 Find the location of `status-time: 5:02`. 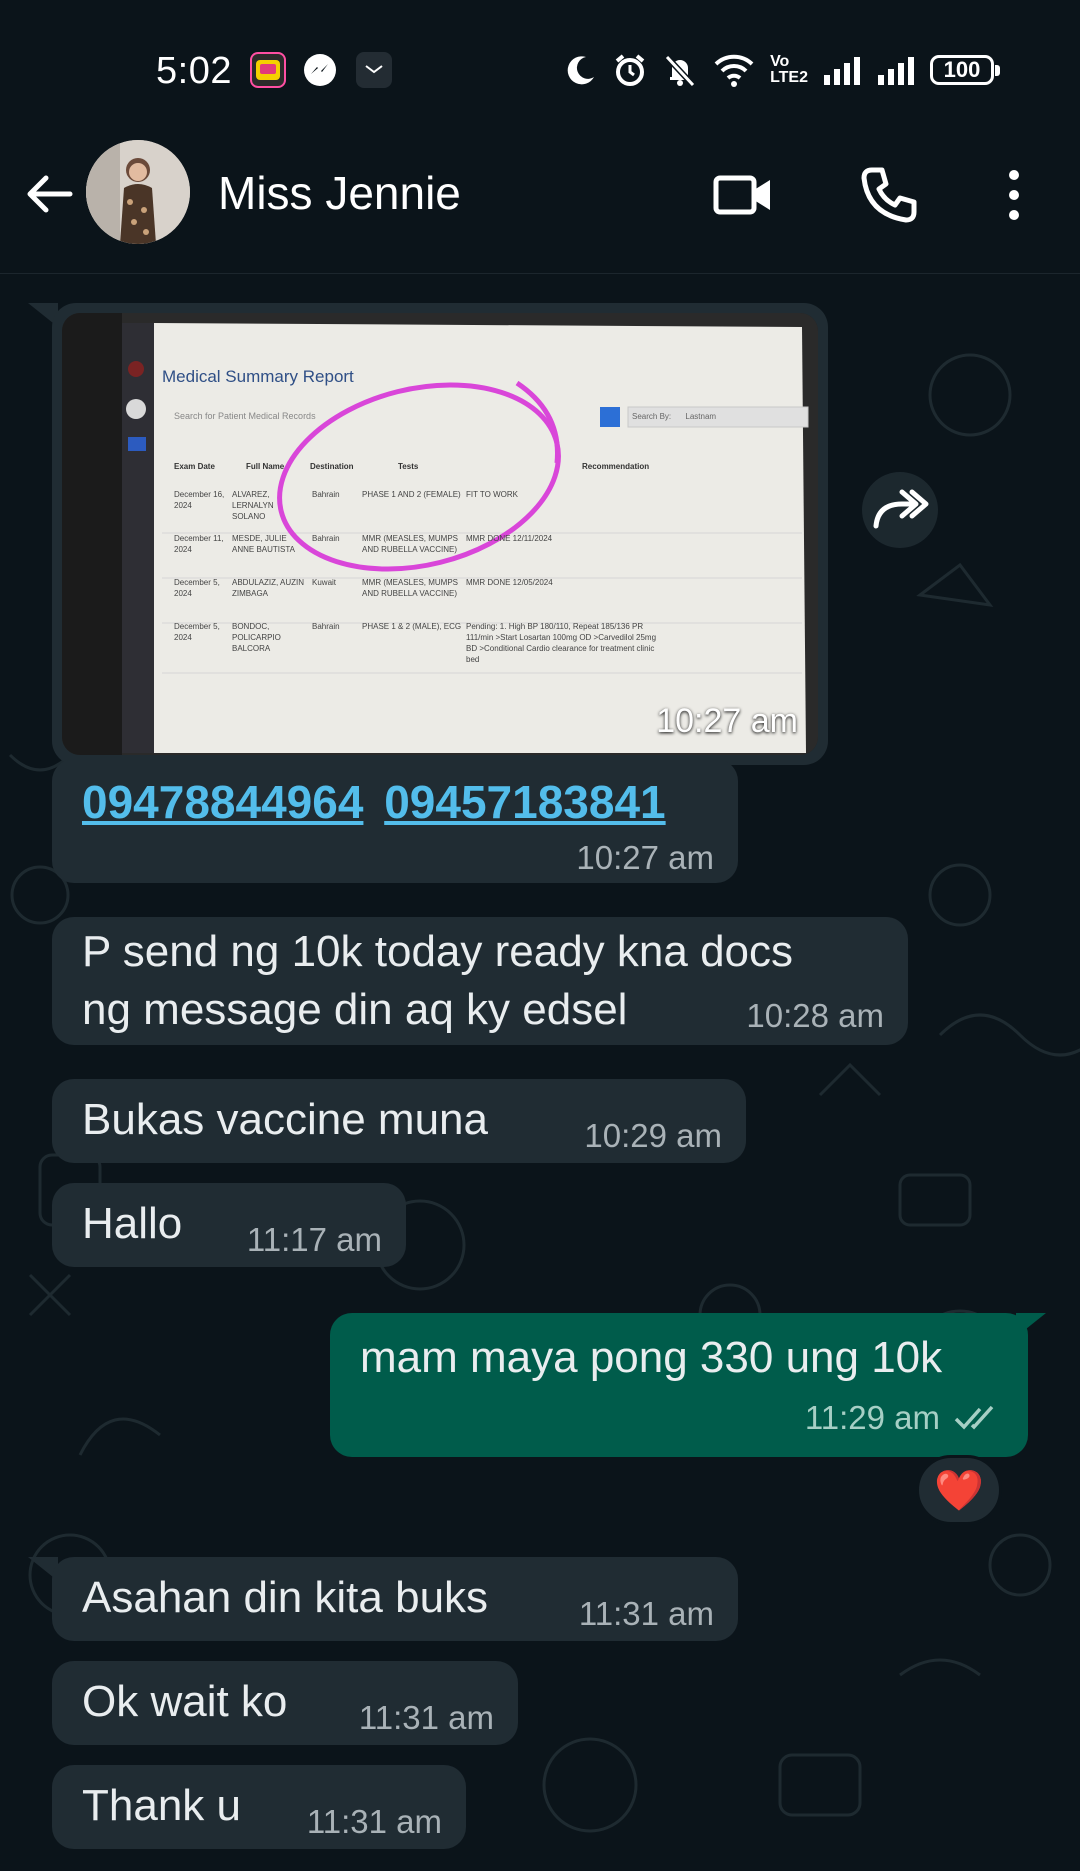

status-time: 5:02 is located at coordinates (194, 71).